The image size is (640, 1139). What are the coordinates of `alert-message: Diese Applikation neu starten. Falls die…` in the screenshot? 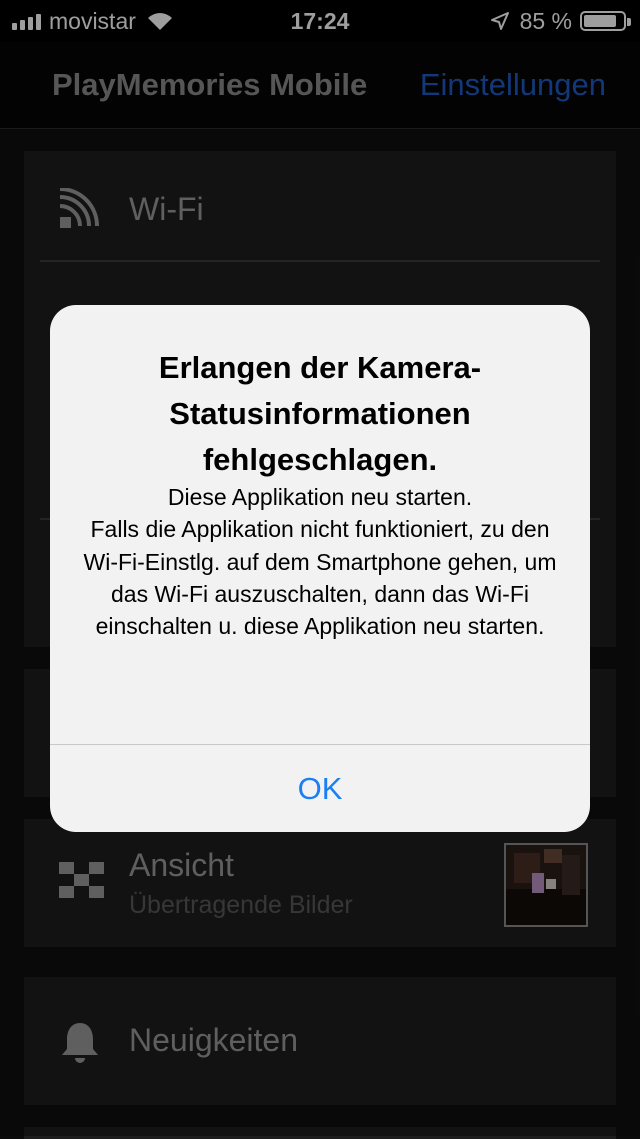 It's located at (320, 562).